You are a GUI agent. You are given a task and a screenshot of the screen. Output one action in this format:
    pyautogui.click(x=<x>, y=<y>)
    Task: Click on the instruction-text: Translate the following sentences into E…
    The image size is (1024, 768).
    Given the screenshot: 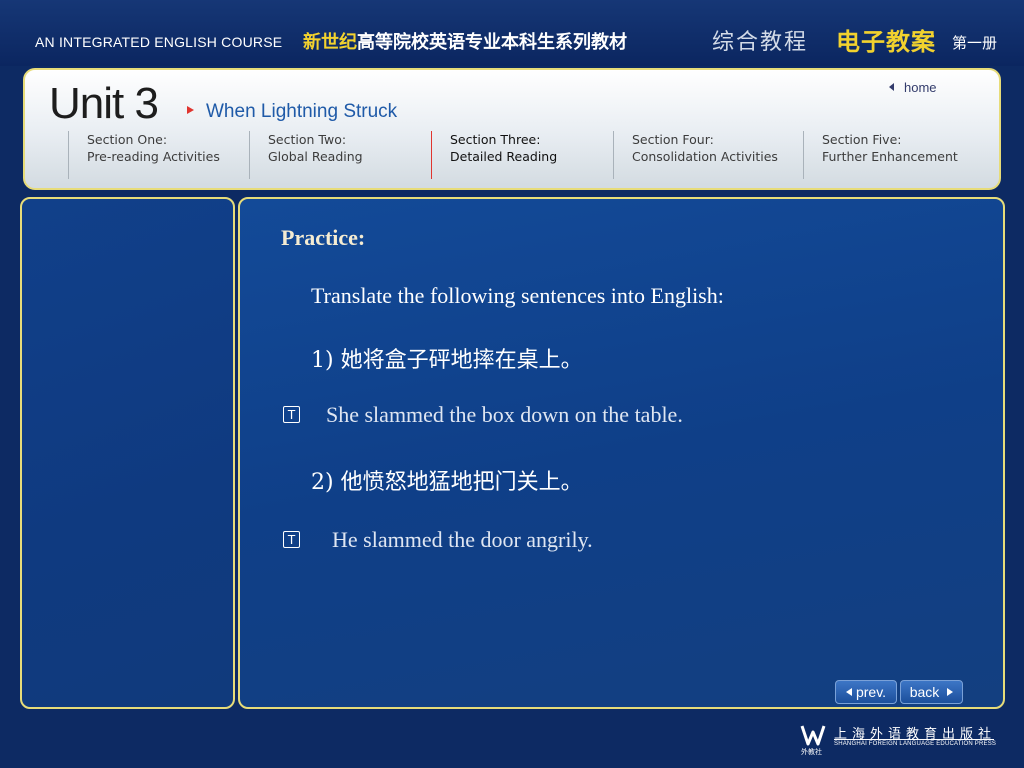 What is the action you would take?
    pyautogui.click(x=517, y=295)
    